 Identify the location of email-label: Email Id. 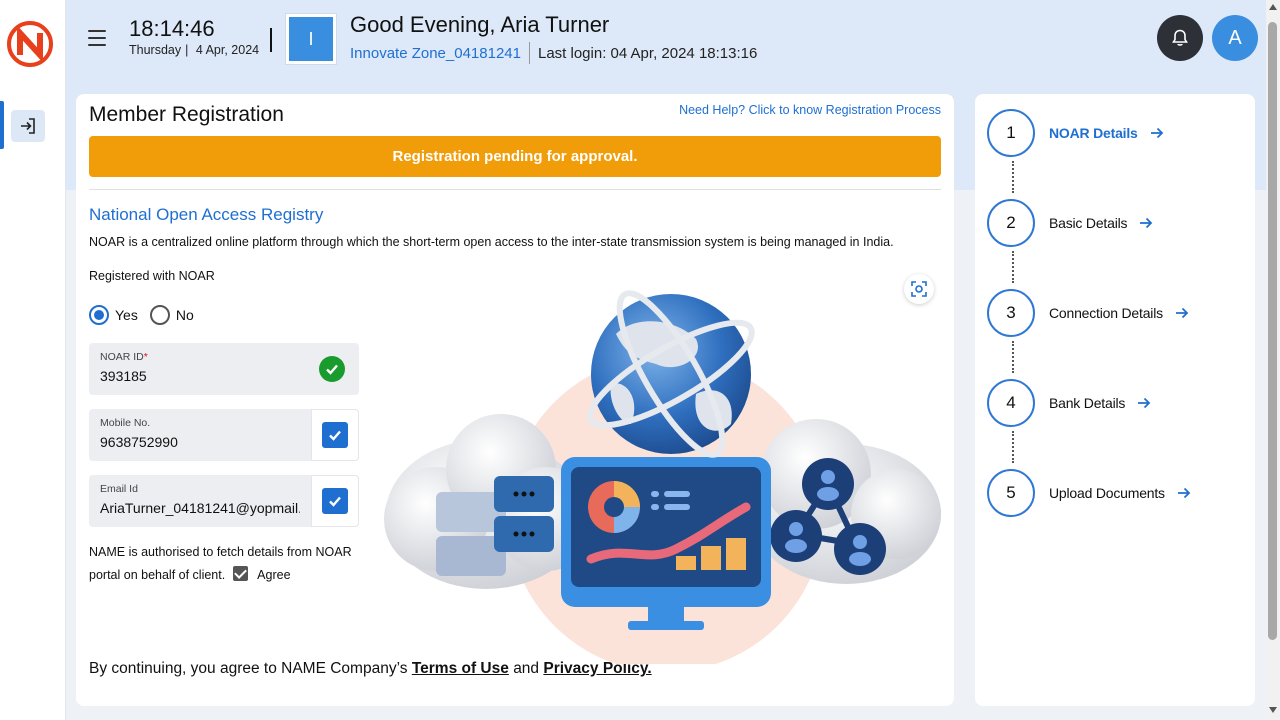
(119, 489).